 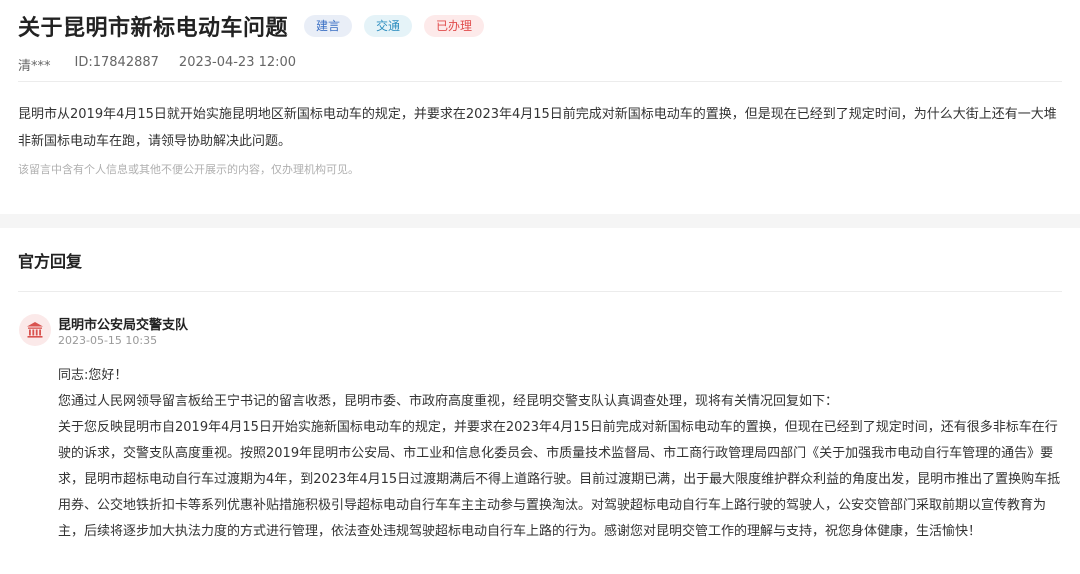 I want to click on message-id: ID:17842887, so click(x=116, y=62).